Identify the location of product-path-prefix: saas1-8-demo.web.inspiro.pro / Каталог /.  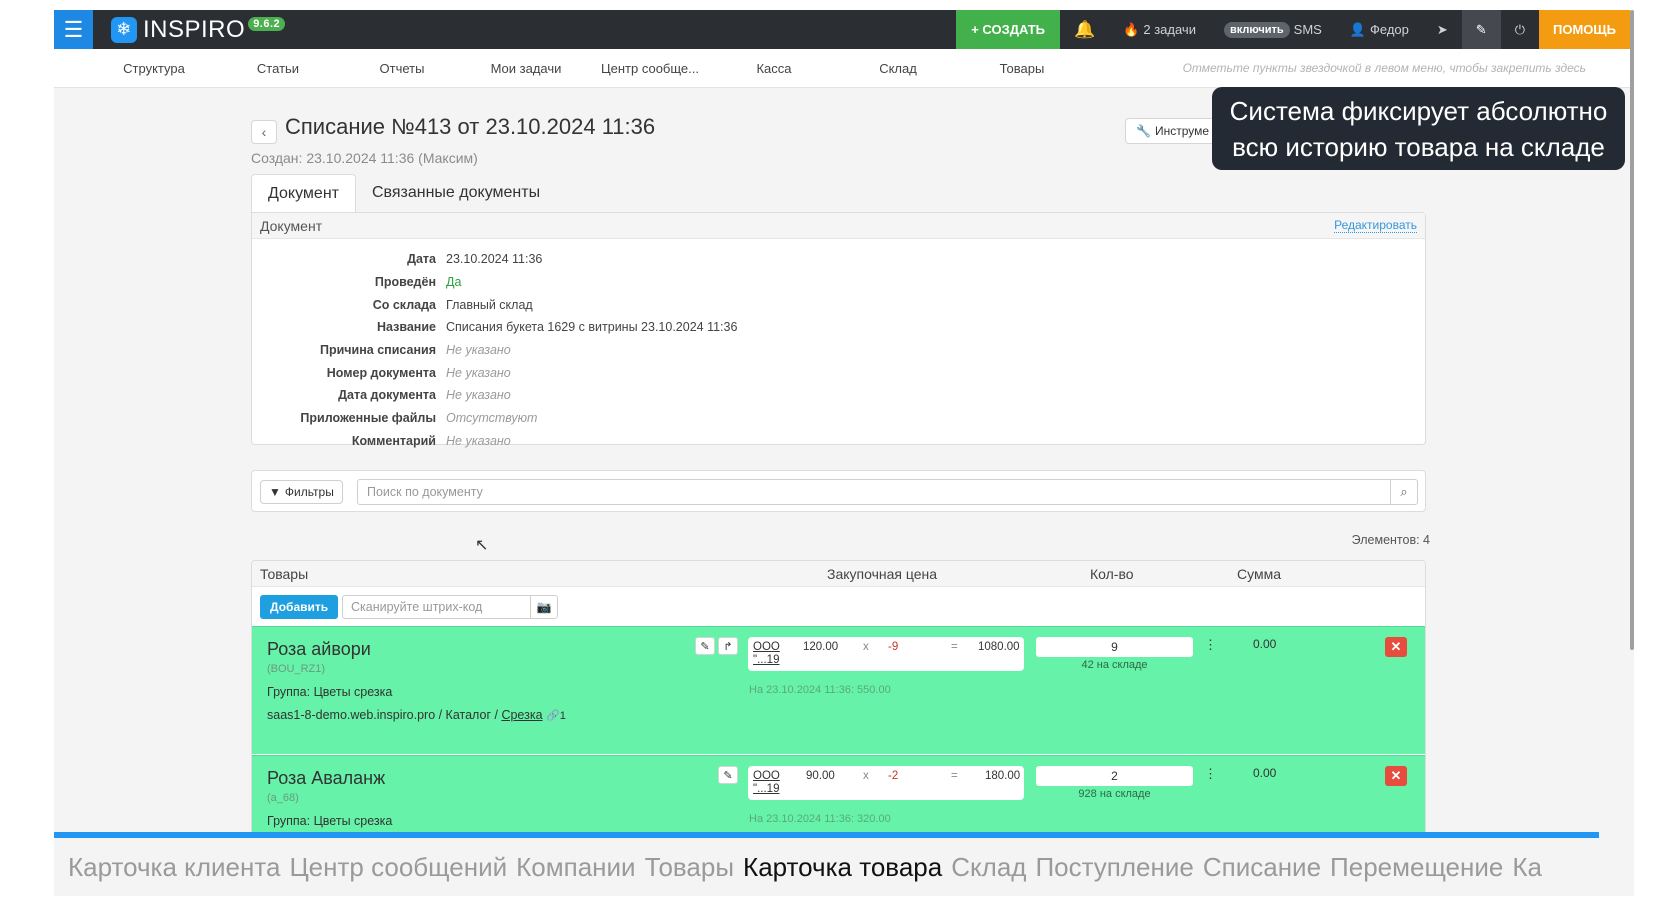
(382, 715).